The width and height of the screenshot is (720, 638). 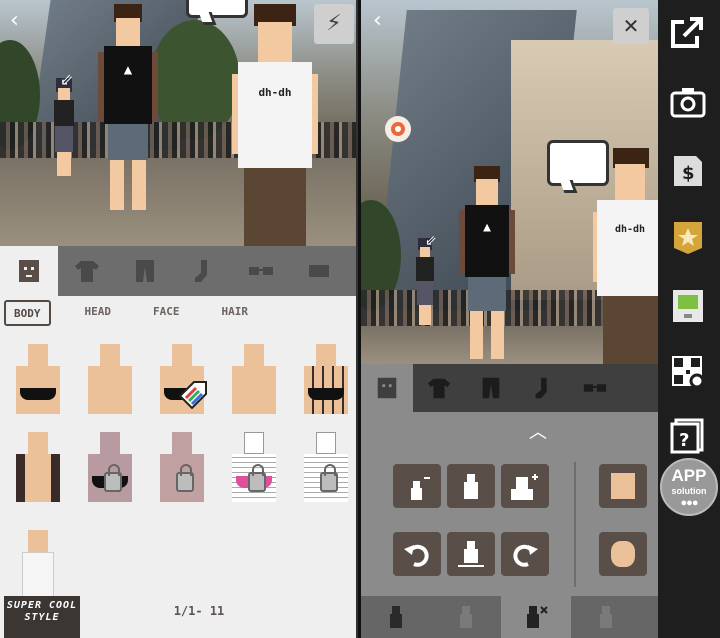 What do you see at coordinates (38, 565) in the screenshot?
I see `body-item-tank-top` at bounding box center [38, 565].